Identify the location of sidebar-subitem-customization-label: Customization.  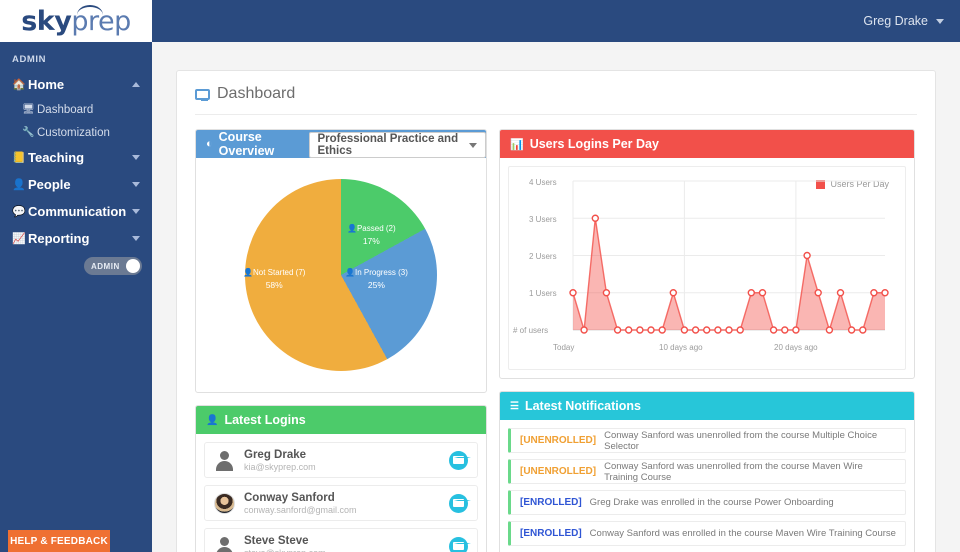
(73, 132).